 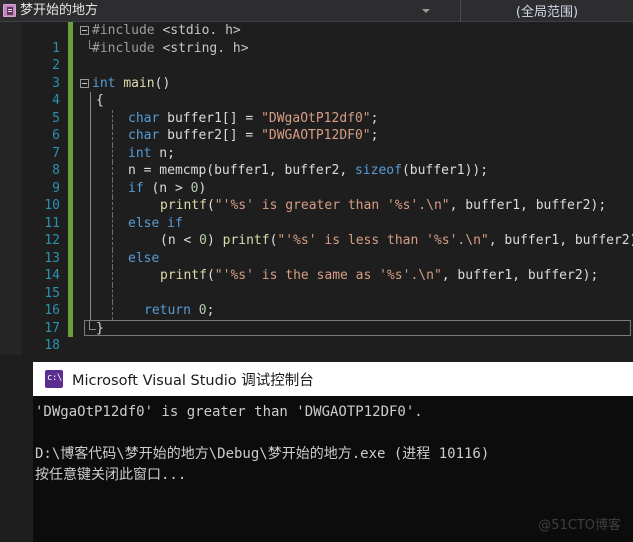 What do you see at coordinates (327, 74) in the screenshot?
I see `code-line: 3` at bounding box center [327, 74].